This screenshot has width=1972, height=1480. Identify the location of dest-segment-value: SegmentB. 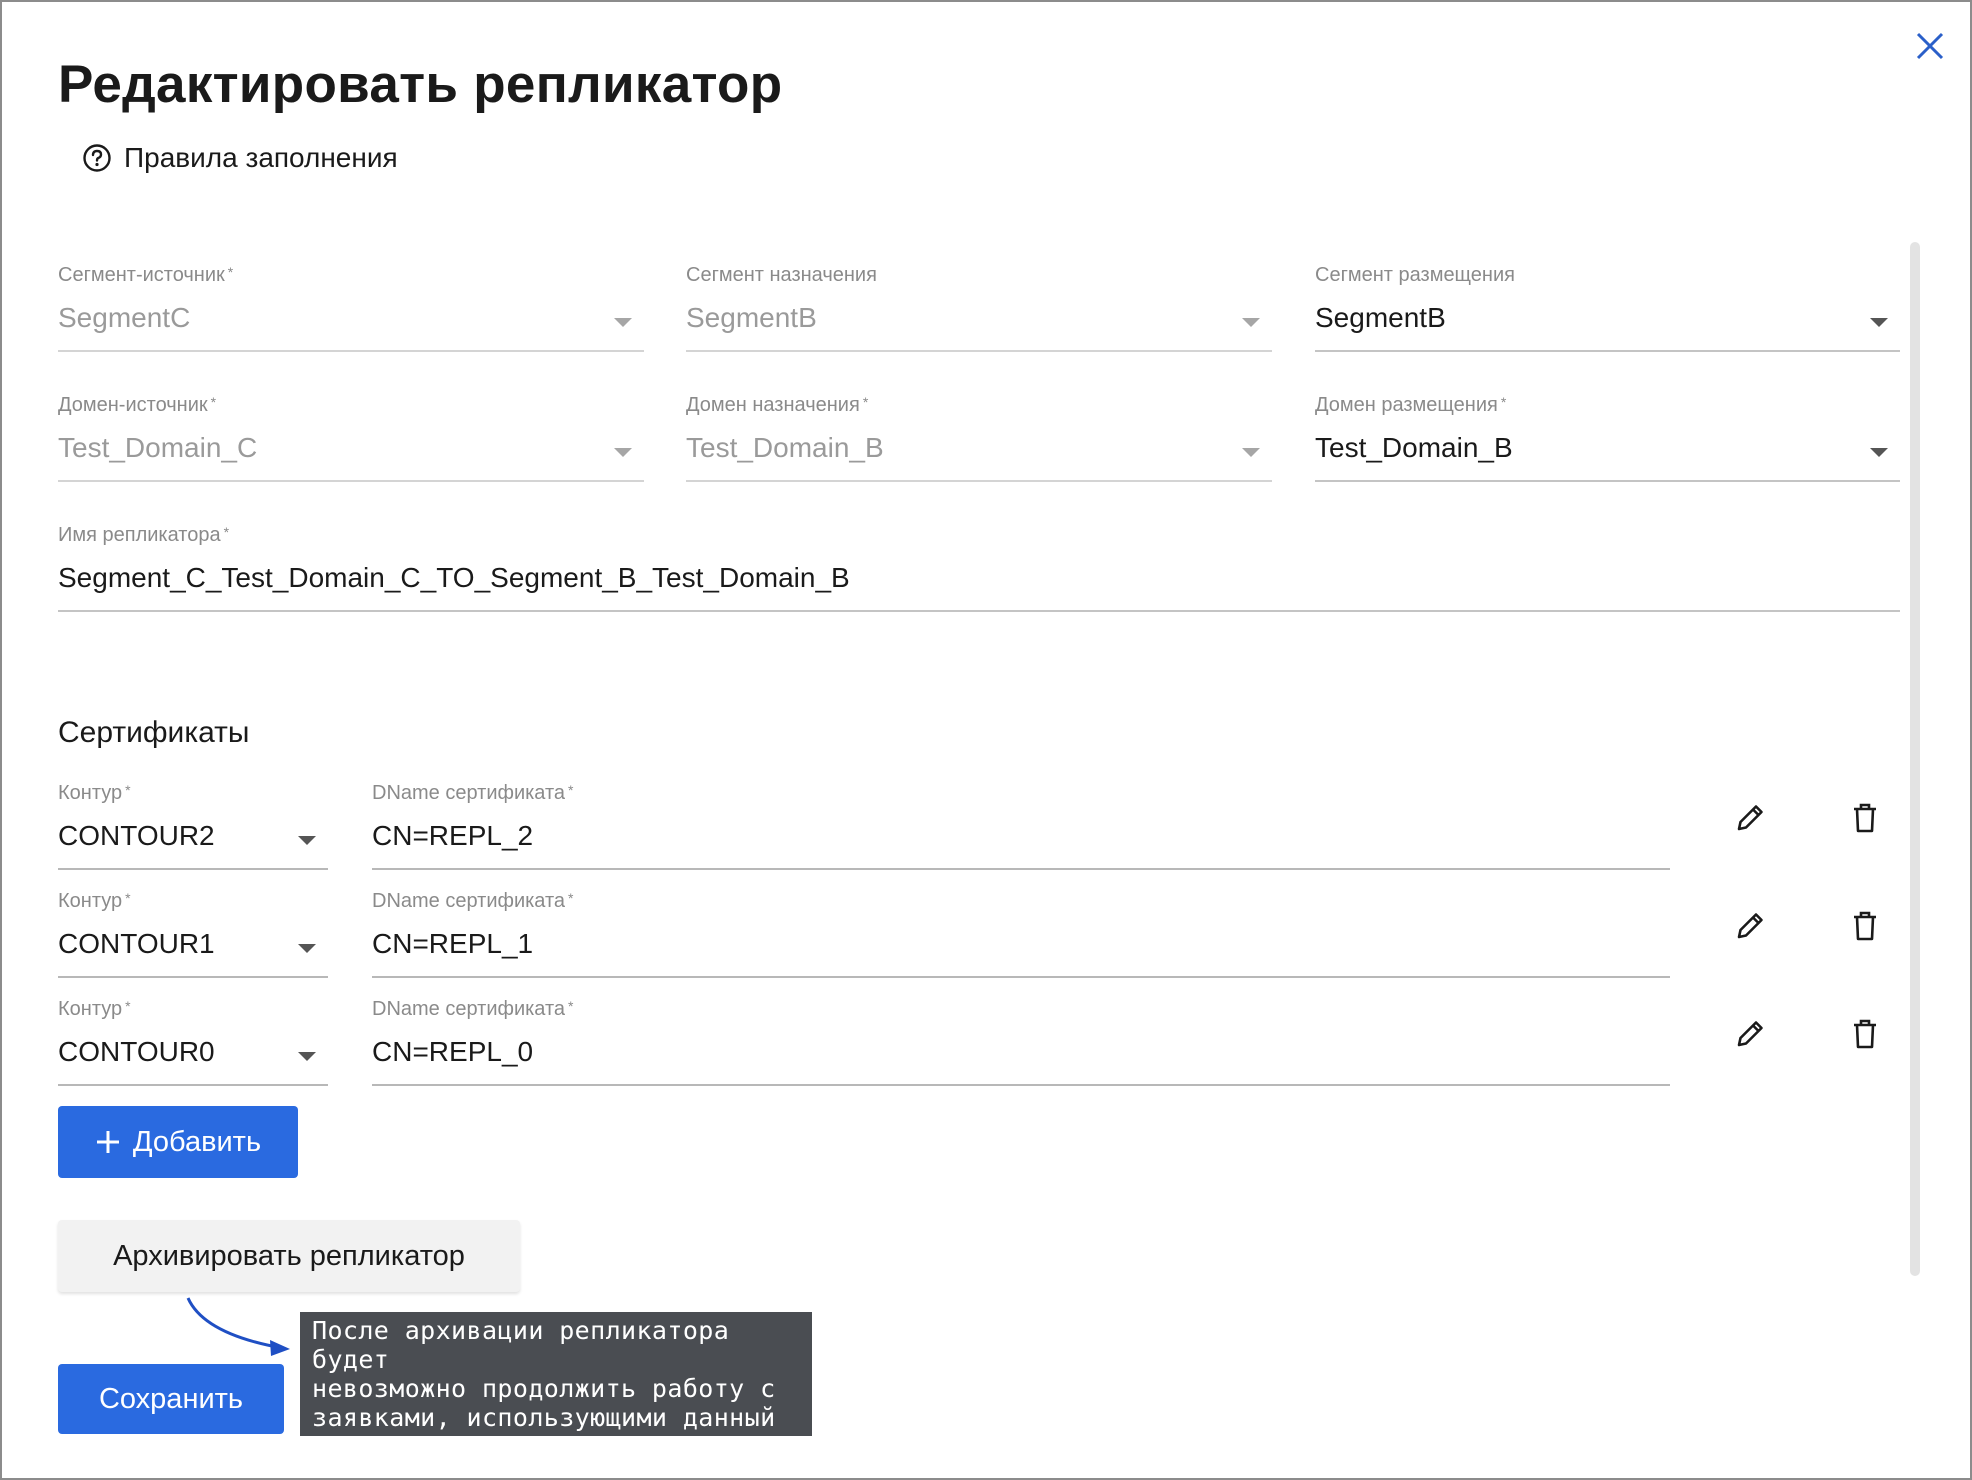
(751, 317).